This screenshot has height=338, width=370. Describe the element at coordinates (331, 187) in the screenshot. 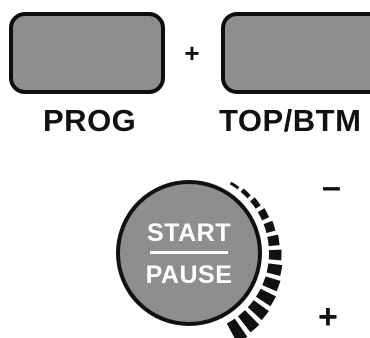

I see `speed-minus-sign: –` at that location.